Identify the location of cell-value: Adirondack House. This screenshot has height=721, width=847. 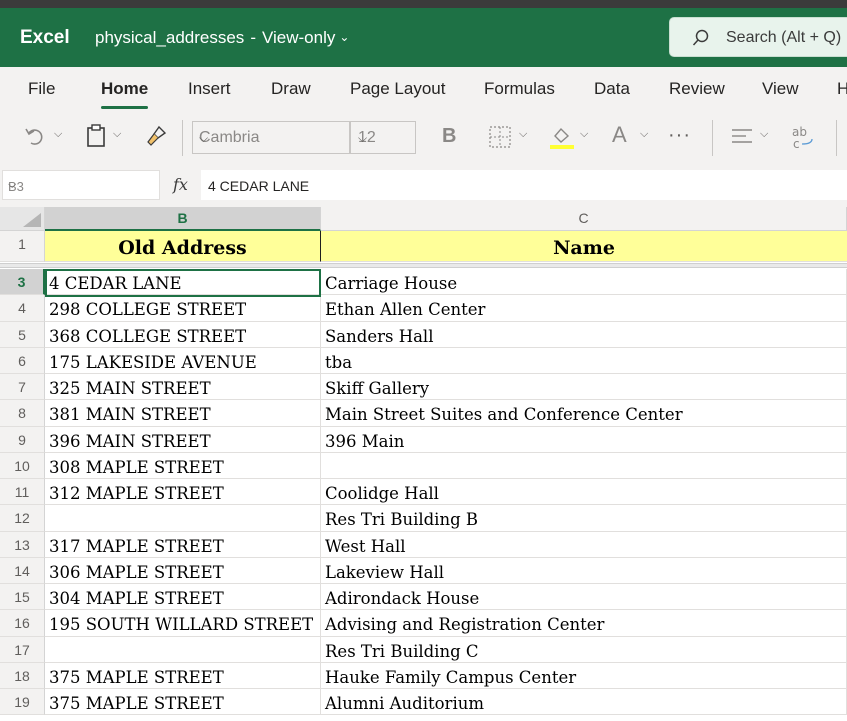
(402, 598).